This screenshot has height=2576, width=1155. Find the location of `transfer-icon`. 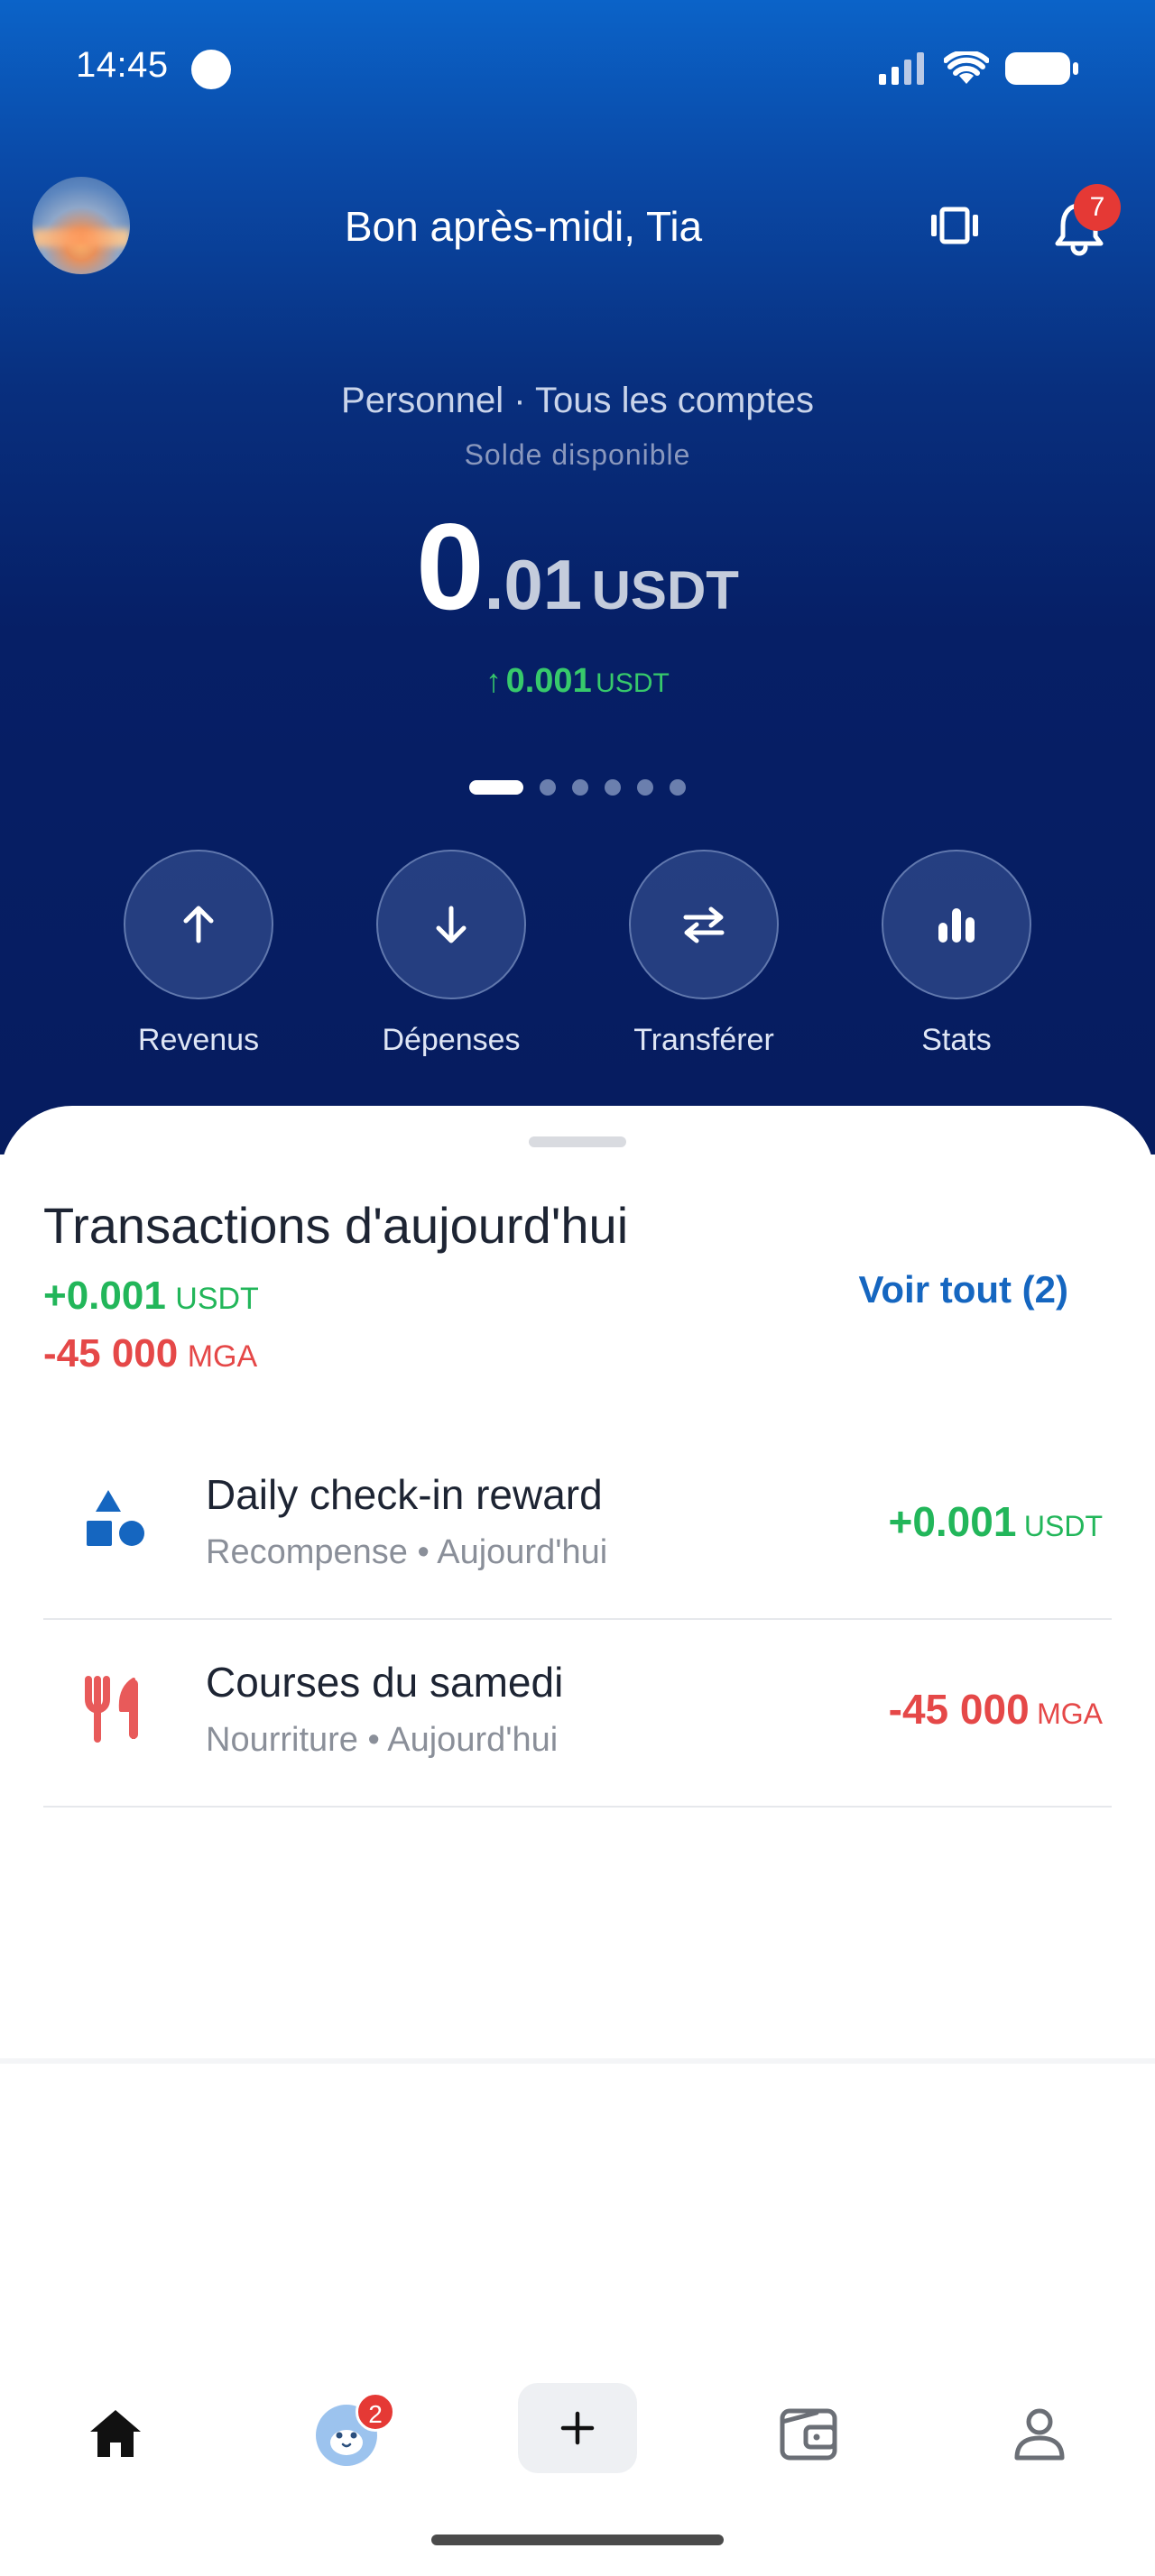

transfer-icon is located at coordinates (704, 925).